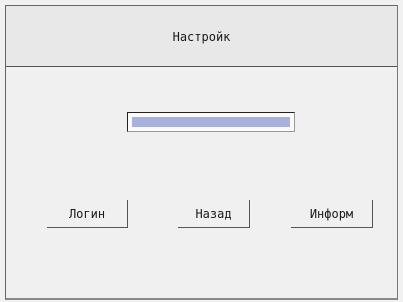 The height and width of the screenshot is (302, 403). I want to click on progress-bar-fill, so click(211, 122).